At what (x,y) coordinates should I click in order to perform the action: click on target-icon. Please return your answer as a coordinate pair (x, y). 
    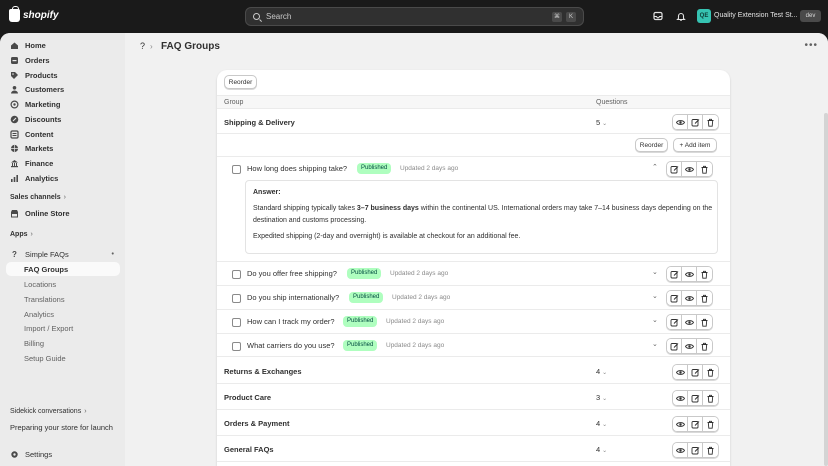
    Looking at the image, I should click on (14, 104).